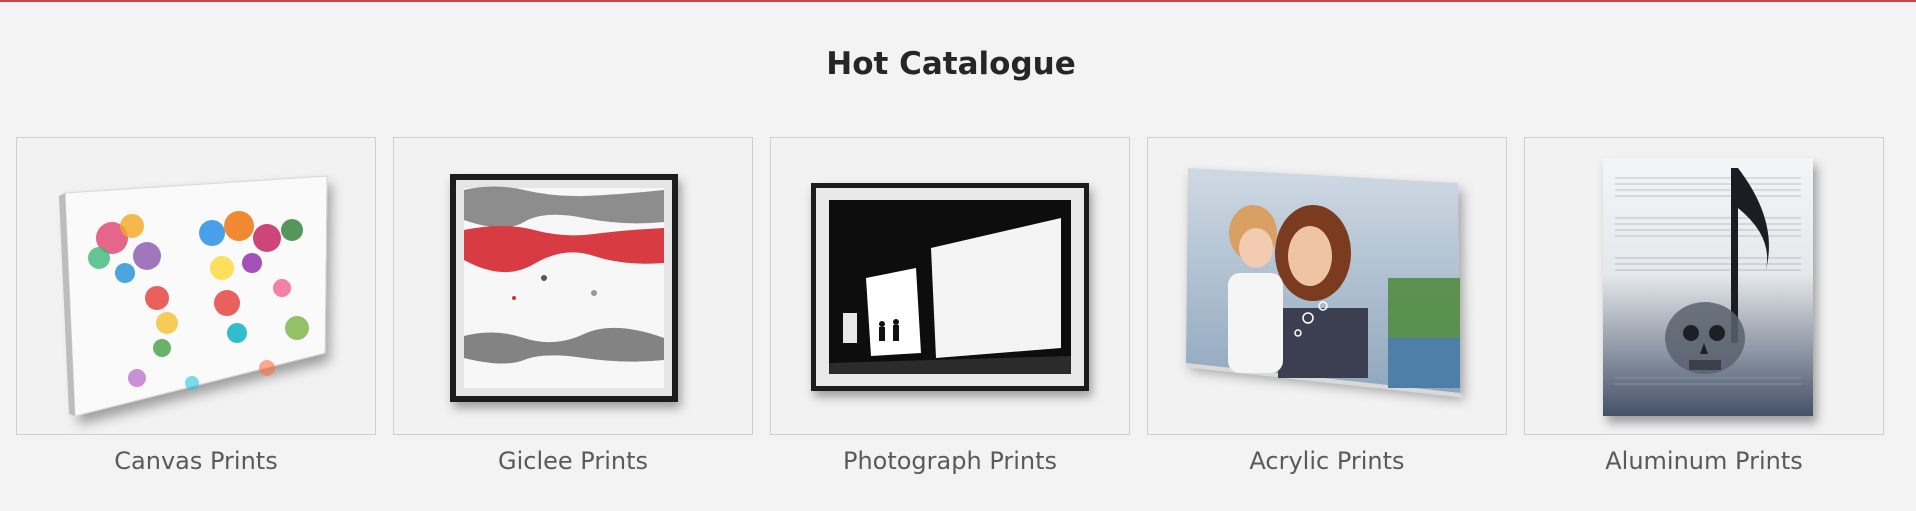 This screenshot has width=1916, height=511. Describe the element at coordinates (1327, 461) in the screenshot. I see `acrylic-prints-label: Acrylic Prints` at that location.